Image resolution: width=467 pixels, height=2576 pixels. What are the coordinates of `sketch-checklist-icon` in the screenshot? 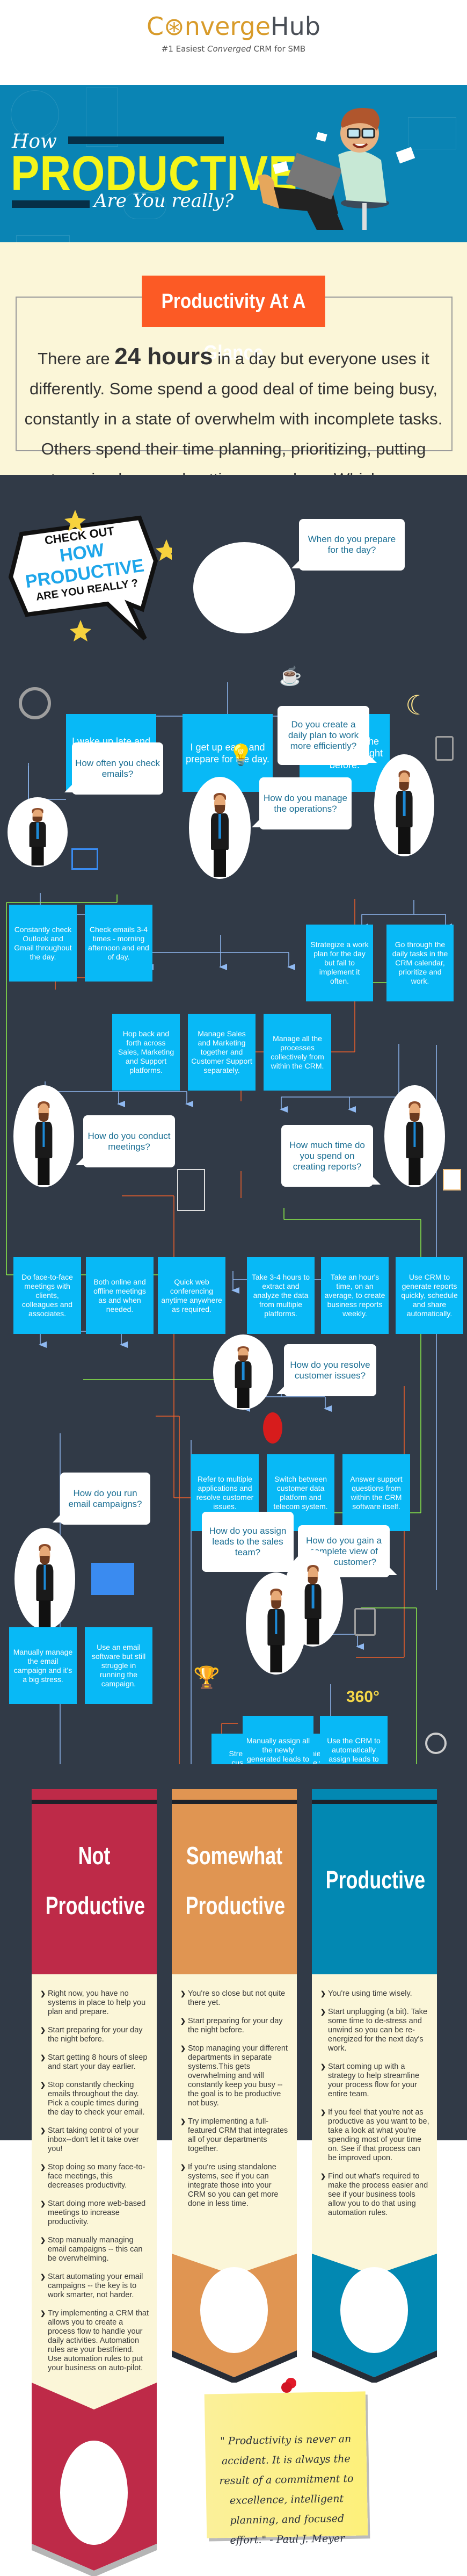 It's located at (43, 239).